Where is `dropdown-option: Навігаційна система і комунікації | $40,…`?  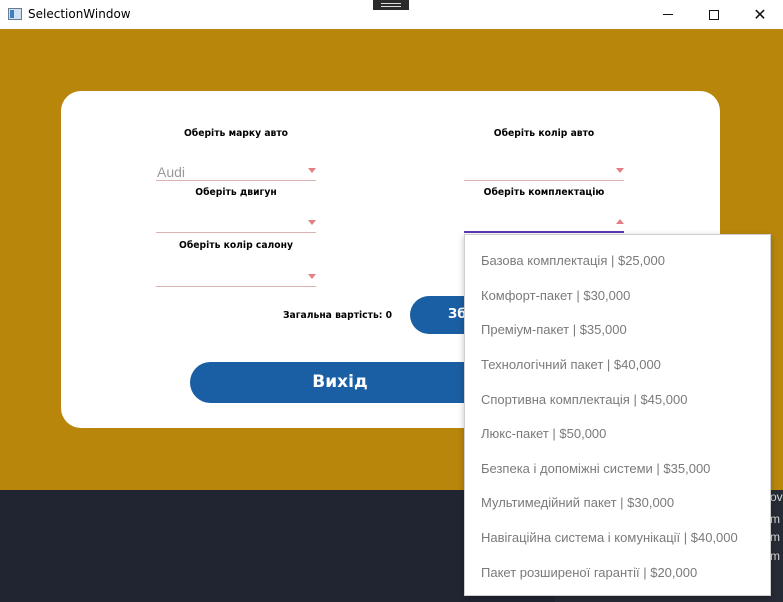
dropdown-option: Навігаційна система і комунікації | $40,… is located at coordinates (609, 537).